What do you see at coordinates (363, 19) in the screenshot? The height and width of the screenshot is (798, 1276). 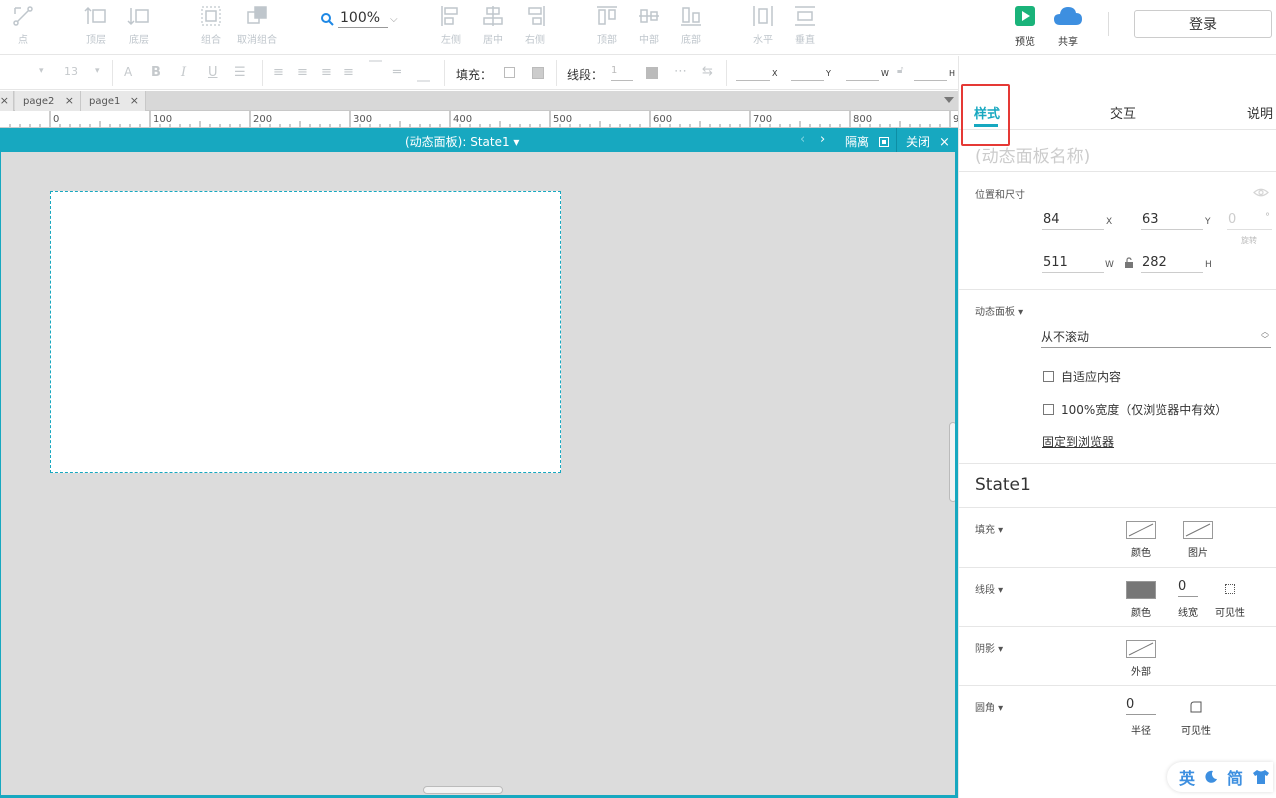 I see `zoom-value: 100%` at bounding box center [363, 19].